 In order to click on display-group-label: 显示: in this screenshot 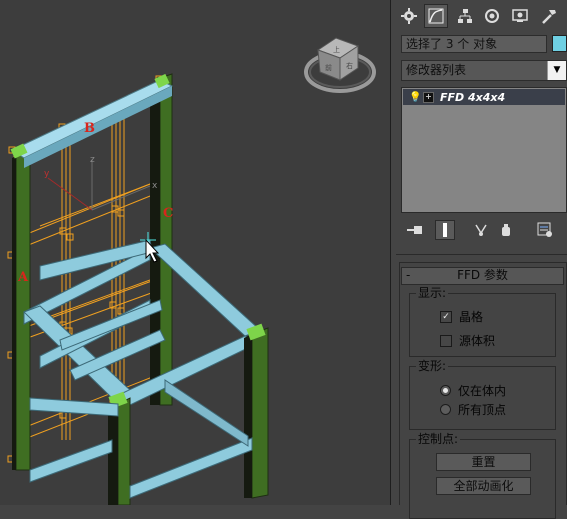, I will do `click(432, 293)`.